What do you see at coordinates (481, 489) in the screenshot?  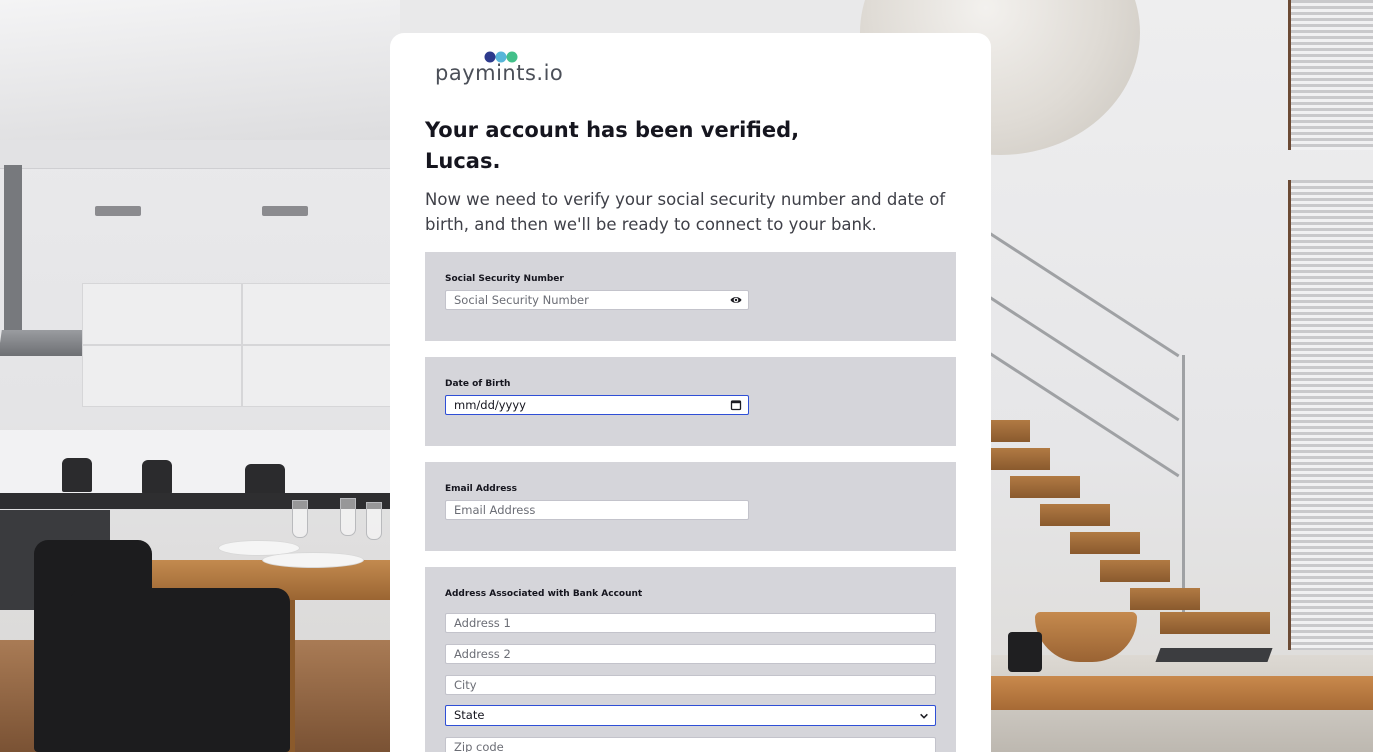 I see `email-label: Email Address` at bounding box center [481, 489].